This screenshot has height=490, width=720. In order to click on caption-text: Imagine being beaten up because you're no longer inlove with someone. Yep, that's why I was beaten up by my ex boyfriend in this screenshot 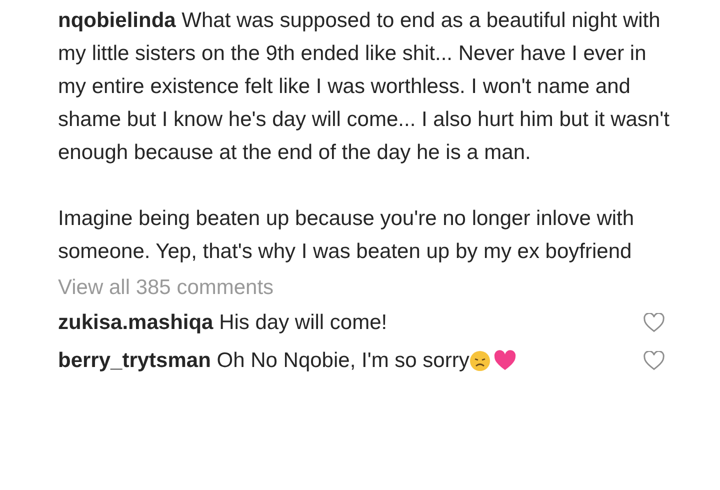, I will do `click(347, 235)`.